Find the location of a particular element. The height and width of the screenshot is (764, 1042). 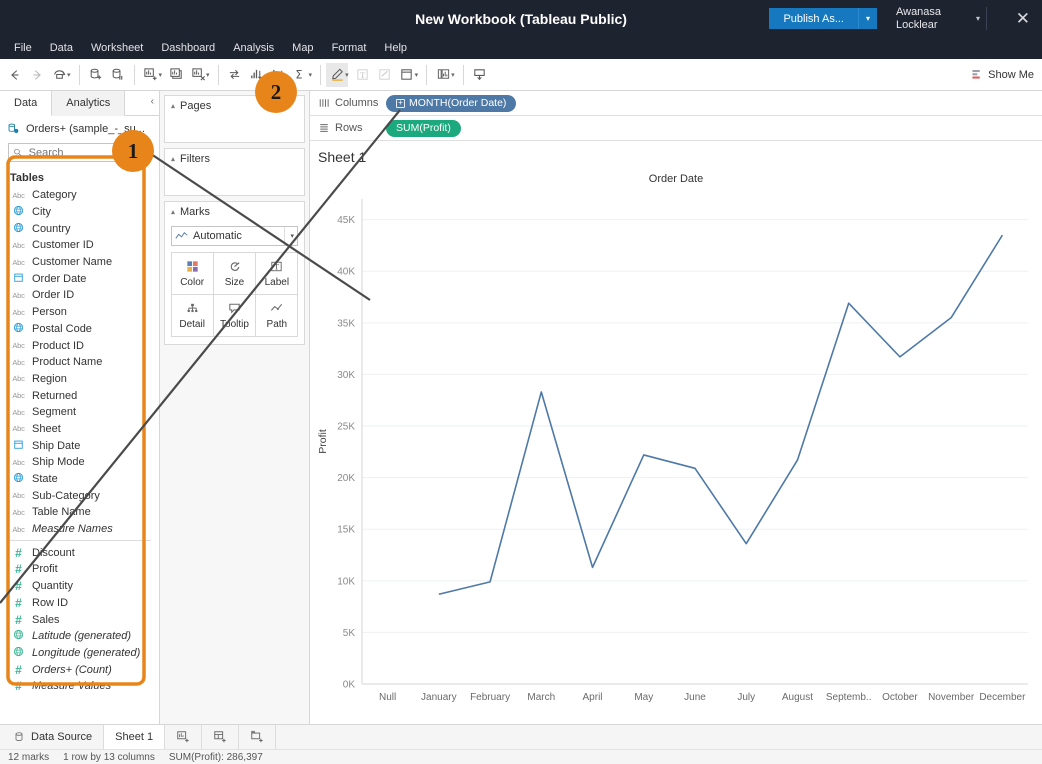

field-row-order-id: Abc Order ID is located at coordinates (79, 295).